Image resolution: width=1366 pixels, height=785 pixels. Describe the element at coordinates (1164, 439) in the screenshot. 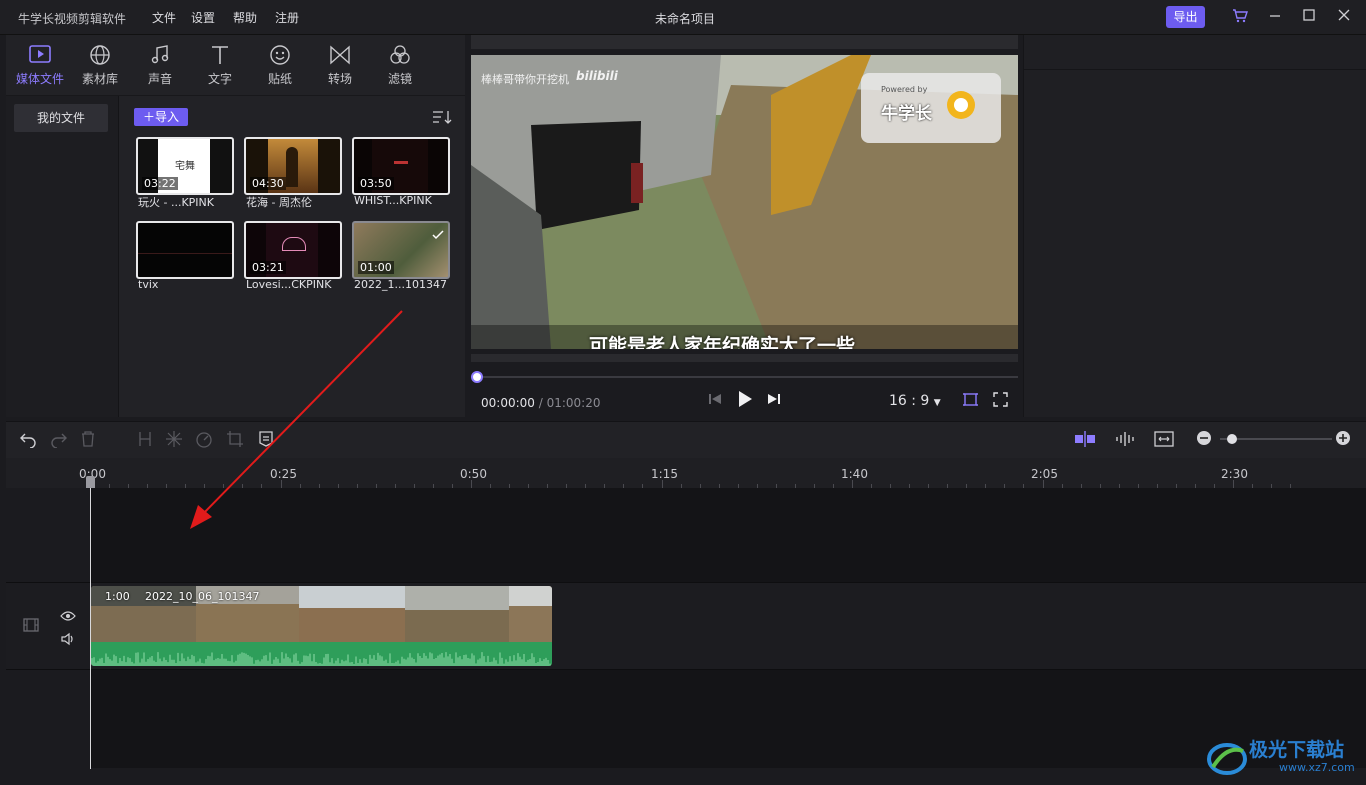

I see `fit-timeline-icon` at that location.